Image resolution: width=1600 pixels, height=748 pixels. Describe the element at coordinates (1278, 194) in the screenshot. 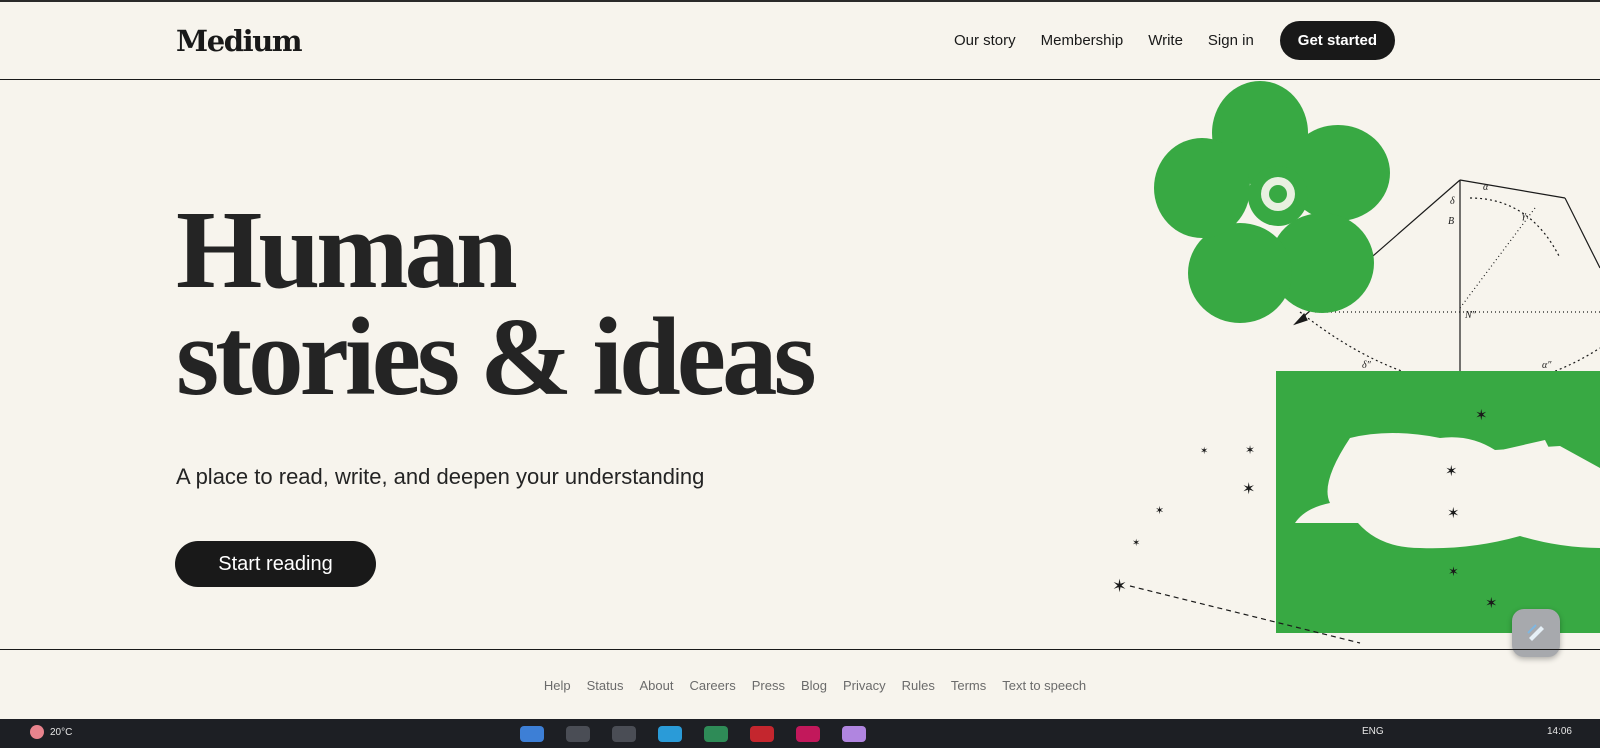

I see `flower-center-dot` at that location.